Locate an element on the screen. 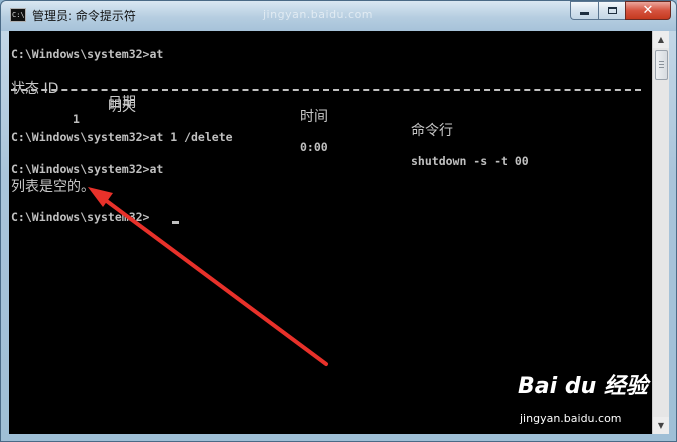  window-title: 管理员: 命令提示符 is located at coordinates (84, 16).